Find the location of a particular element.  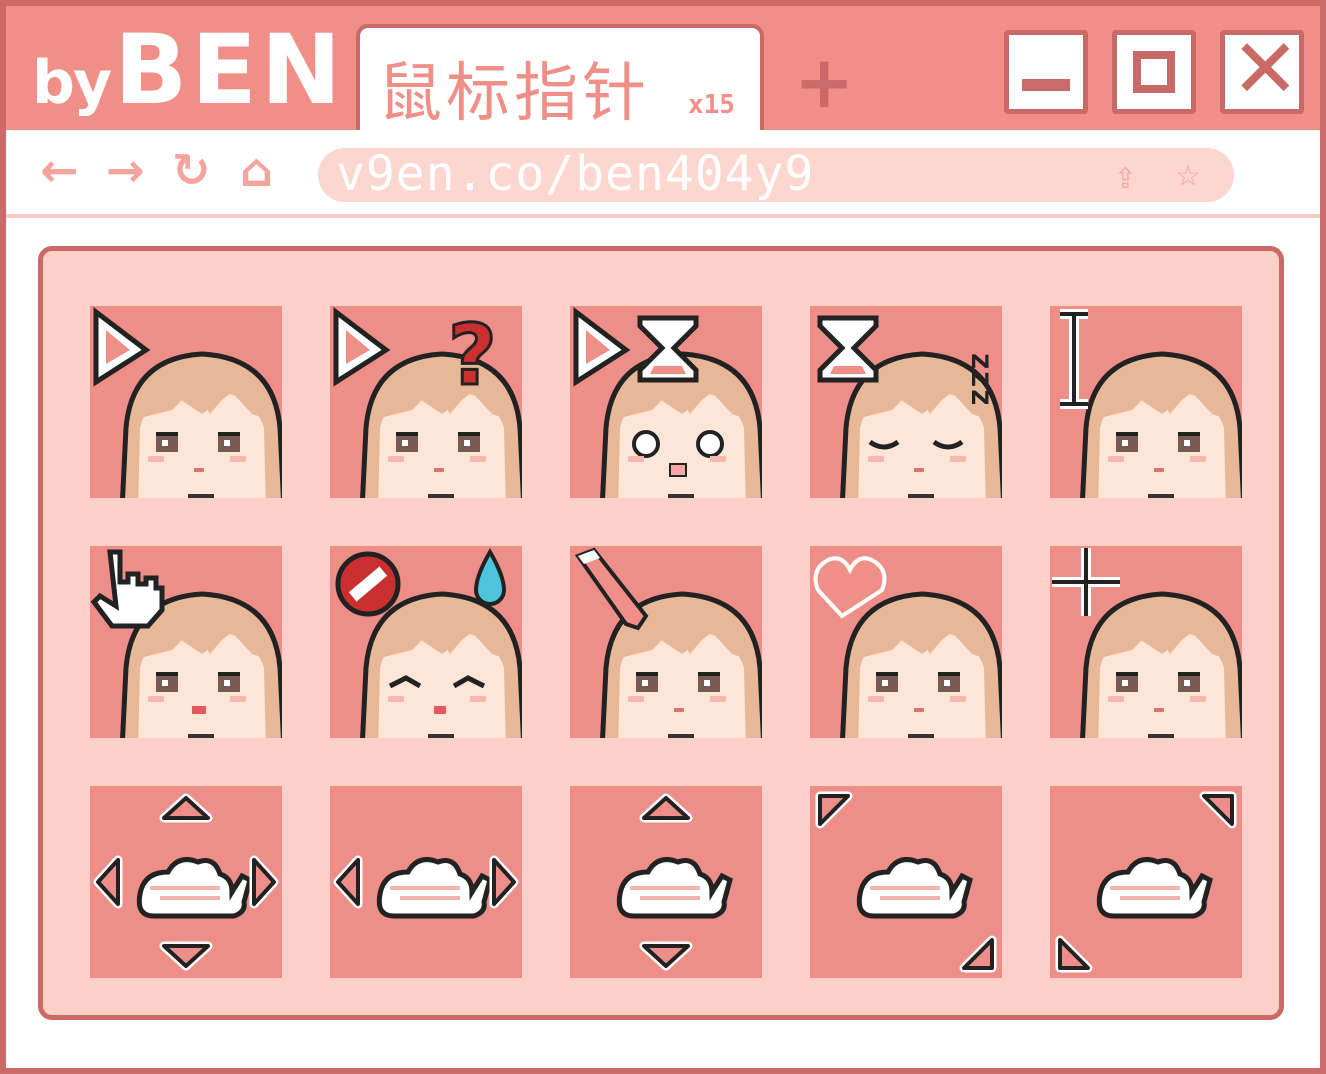

address-bar: v9en.co/ben404y9 ⇪ ☆ is located at coordinates (776, 174).